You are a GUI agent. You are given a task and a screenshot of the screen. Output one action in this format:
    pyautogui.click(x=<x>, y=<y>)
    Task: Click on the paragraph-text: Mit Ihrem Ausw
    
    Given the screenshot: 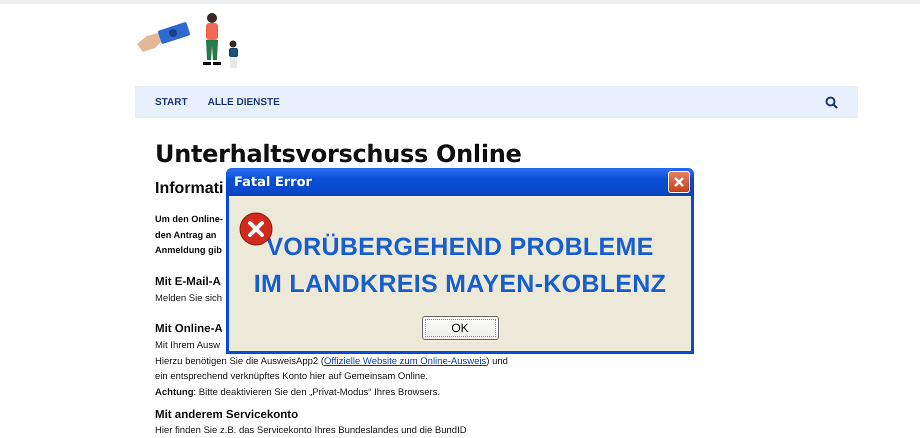 What is the action you would take?
    pyautogui.click(x=187, y=346)
    